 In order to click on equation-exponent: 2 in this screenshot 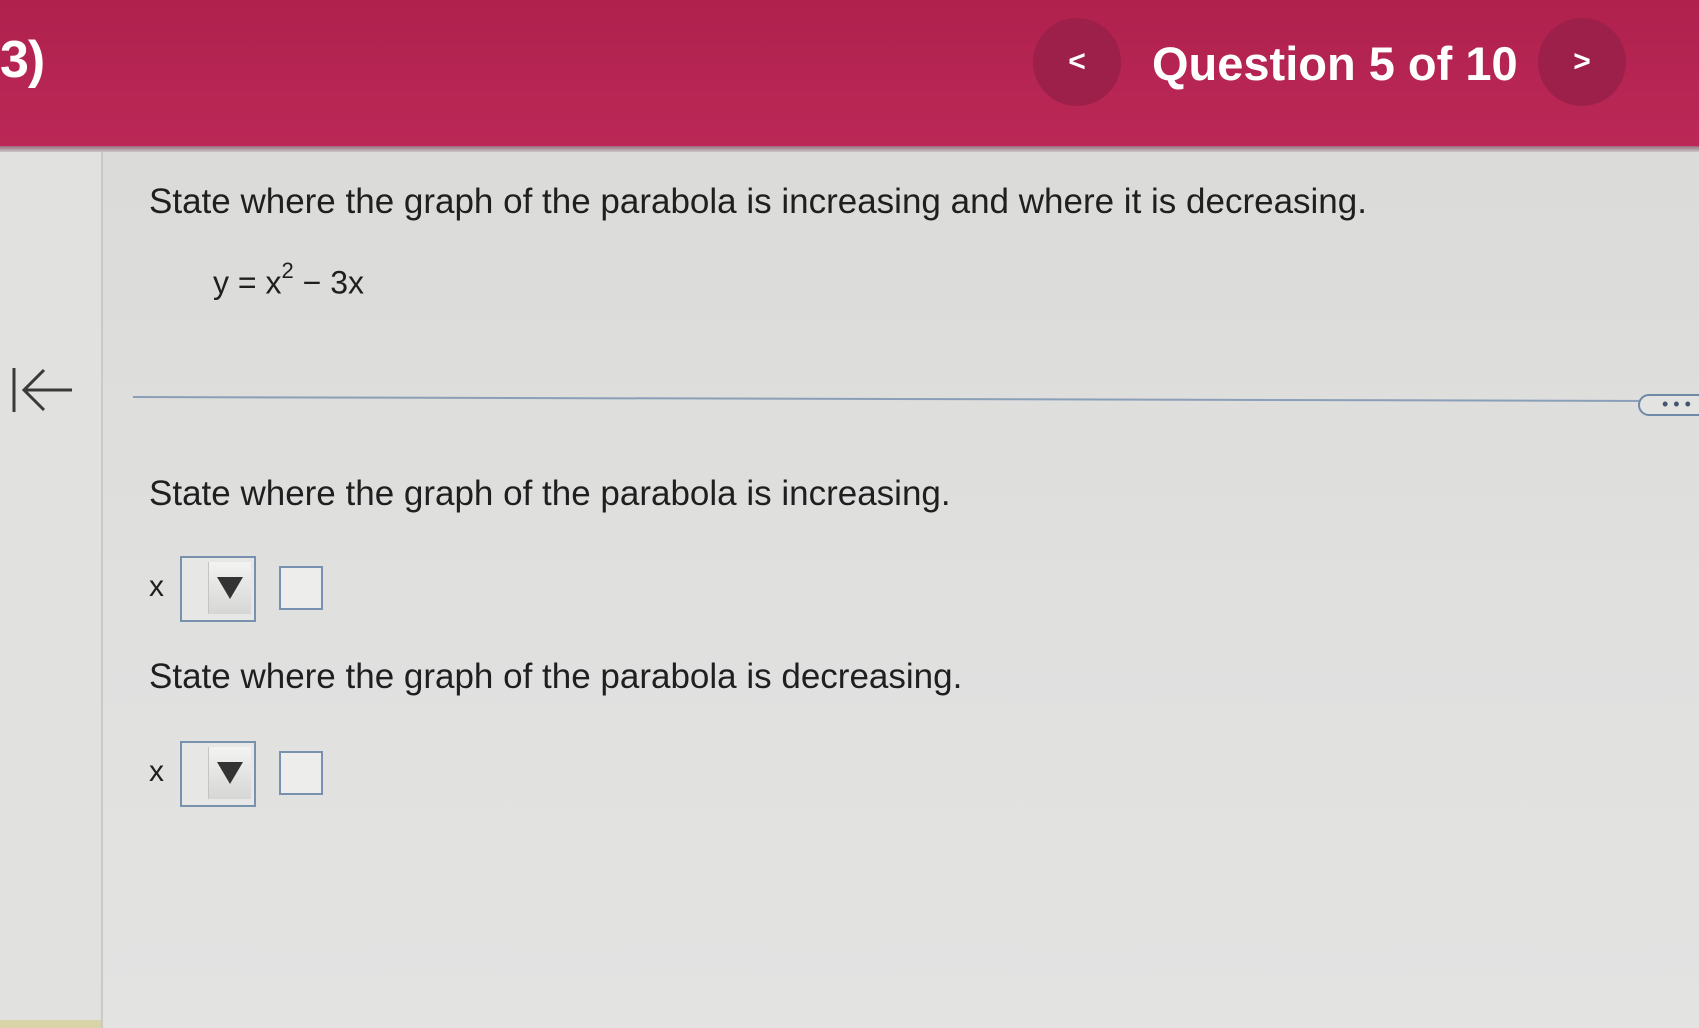, I will do `click(287, 270)`.